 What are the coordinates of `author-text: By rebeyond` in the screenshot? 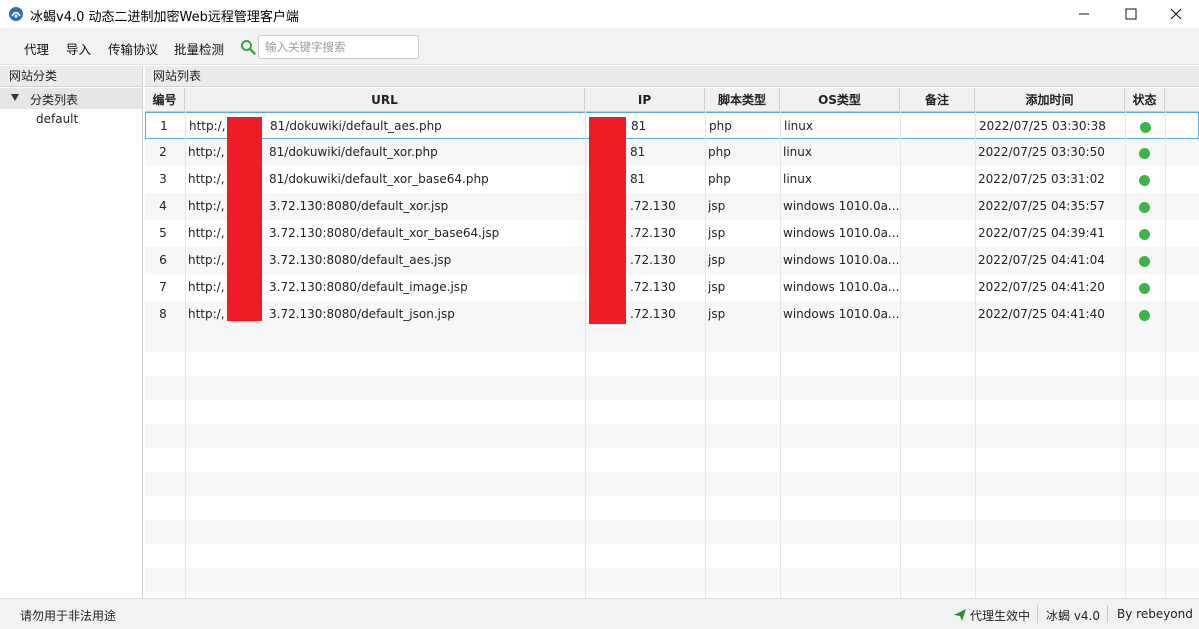 It's located at (1155, 614).